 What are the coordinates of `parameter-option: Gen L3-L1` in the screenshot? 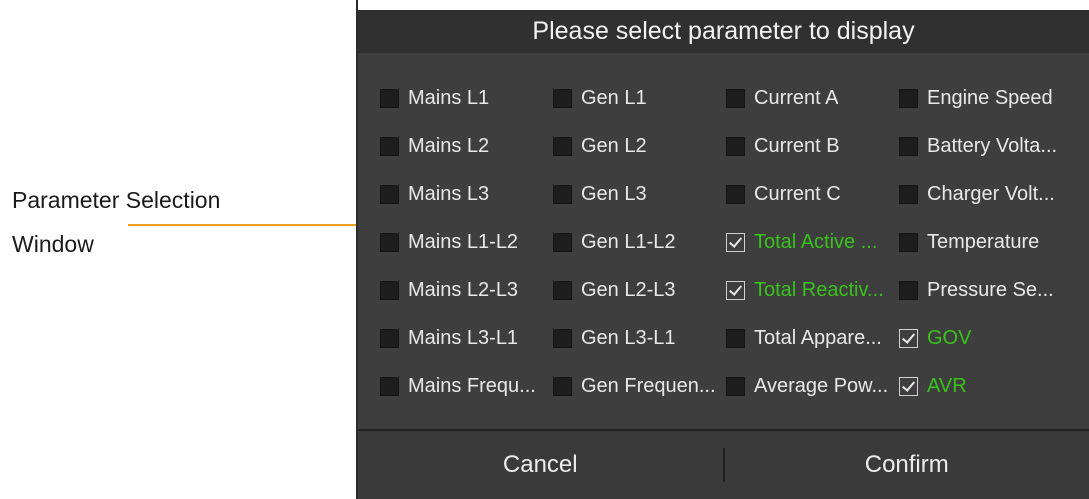 It's located at (639, 338).